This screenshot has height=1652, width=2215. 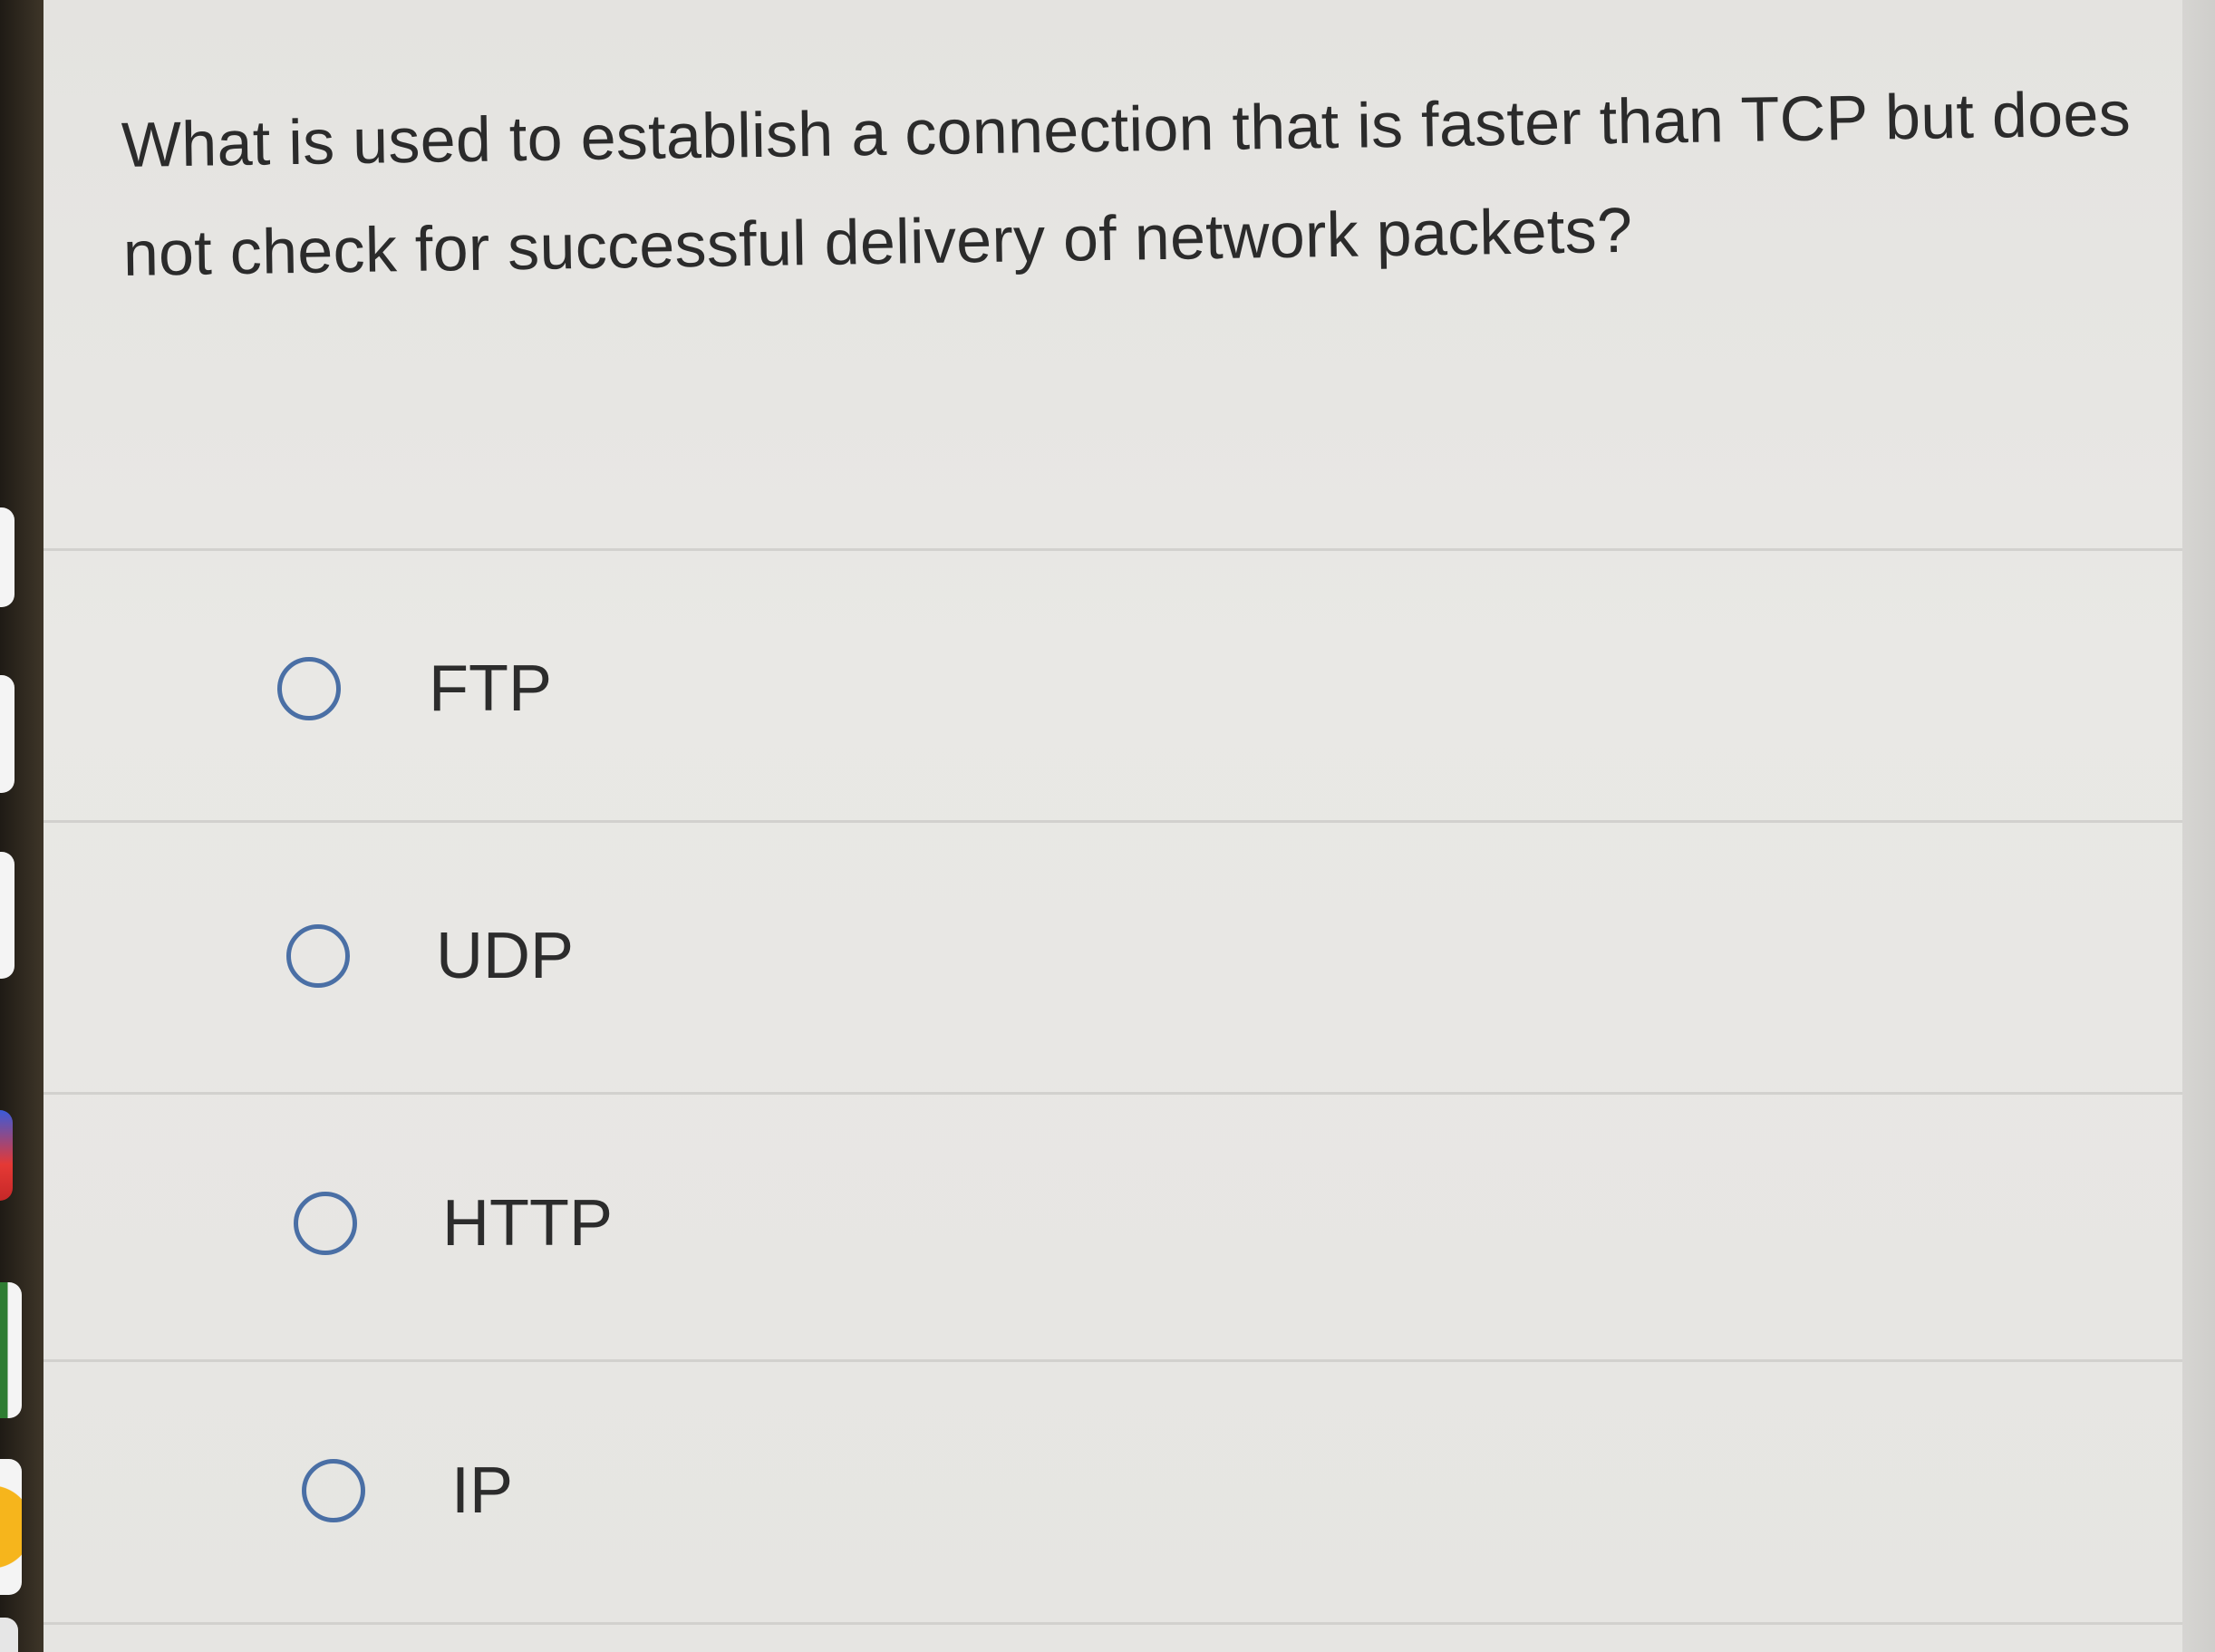 What do you see at coordinates (2198, 826) in the screenshot?
I see `panel-edge` at bounding box center [2198, 826].